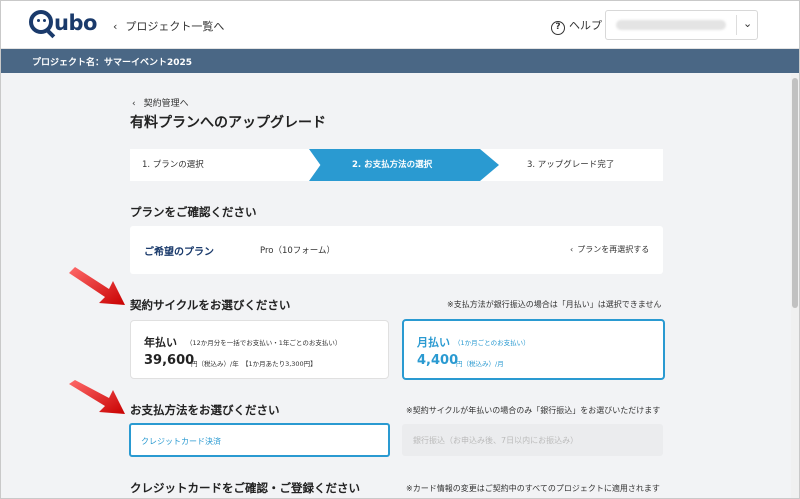  I want to click on app-header: ubo ‹ プロジェクト一覧へ ? ヘルプ ⌄, so click(400, 25).